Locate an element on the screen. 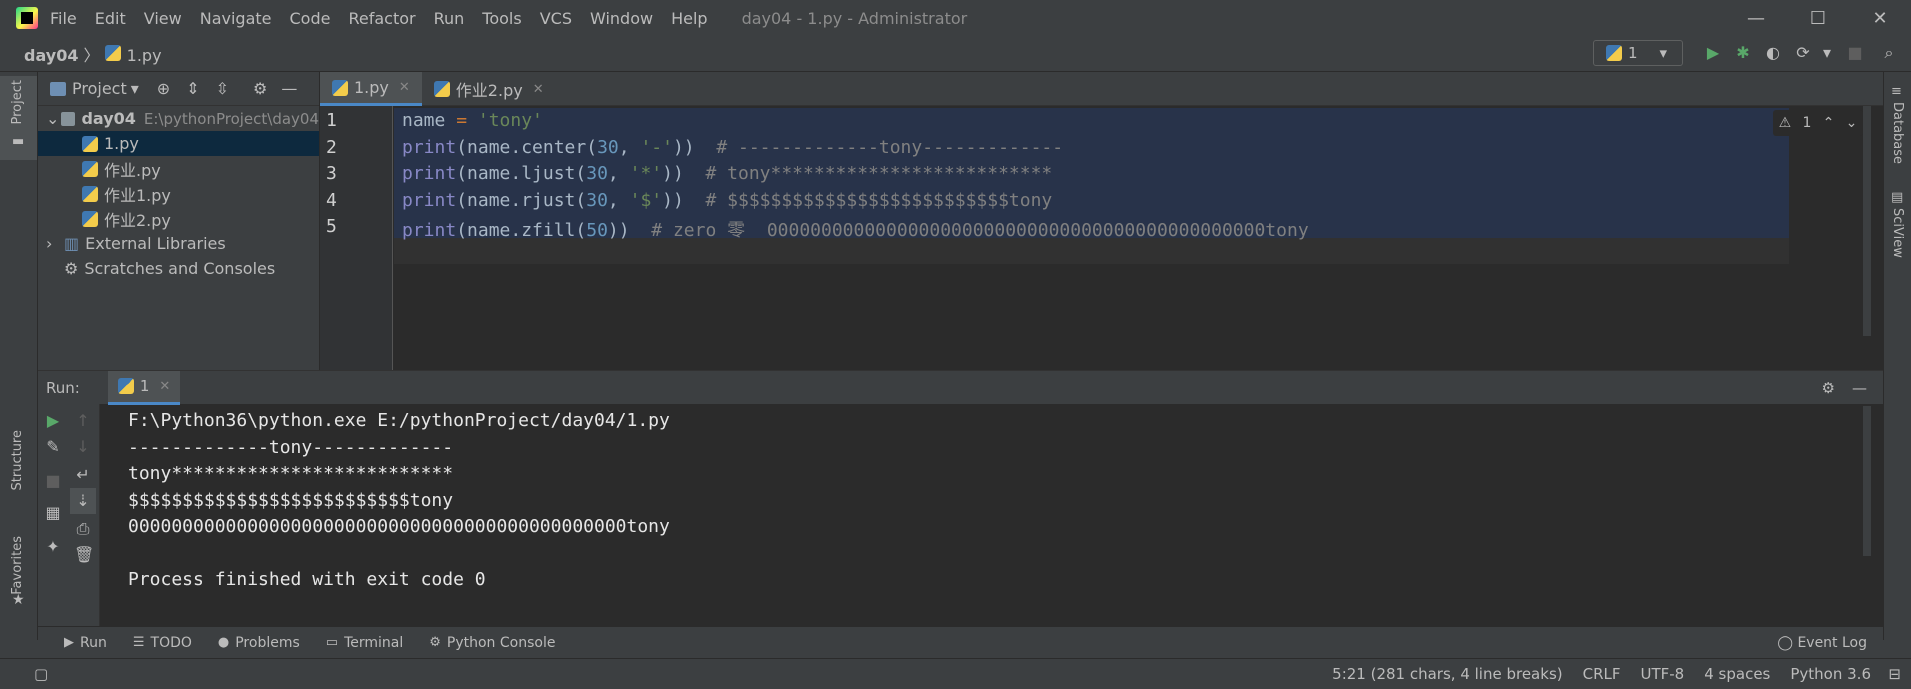 This screenshot has height=689, width=1911. code-line: name = 'tony' is located at coordinates (472, 120).